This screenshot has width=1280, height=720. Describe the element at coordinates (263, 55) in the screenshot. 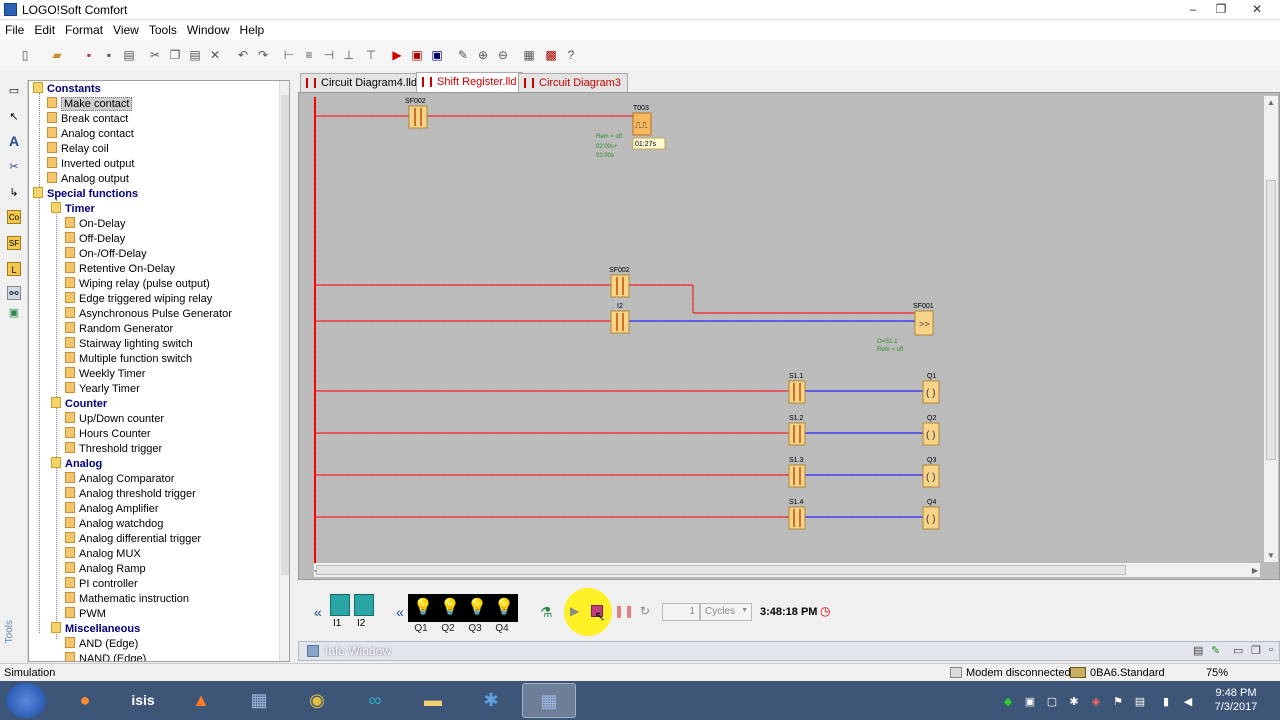

I see `redo-icon: ↷` at that location.